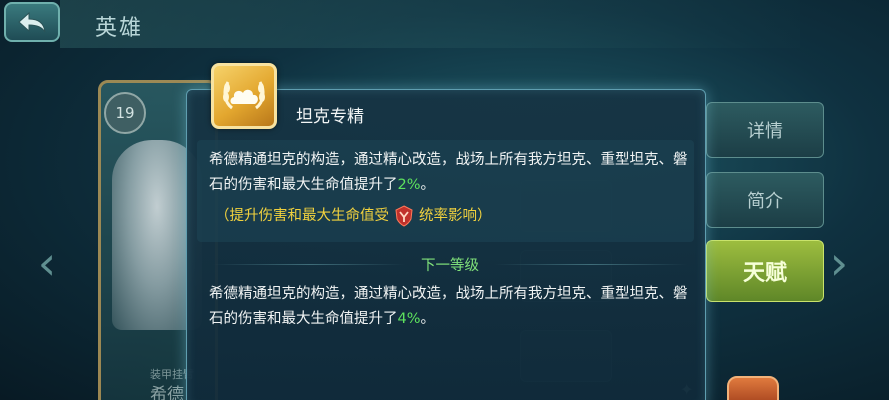 This screenshot has height=400, width=889. What do you see at coordinates (409, 319) in the screenshot?
I see `next-effect-value: 4%` at bounding box center [409, 319].